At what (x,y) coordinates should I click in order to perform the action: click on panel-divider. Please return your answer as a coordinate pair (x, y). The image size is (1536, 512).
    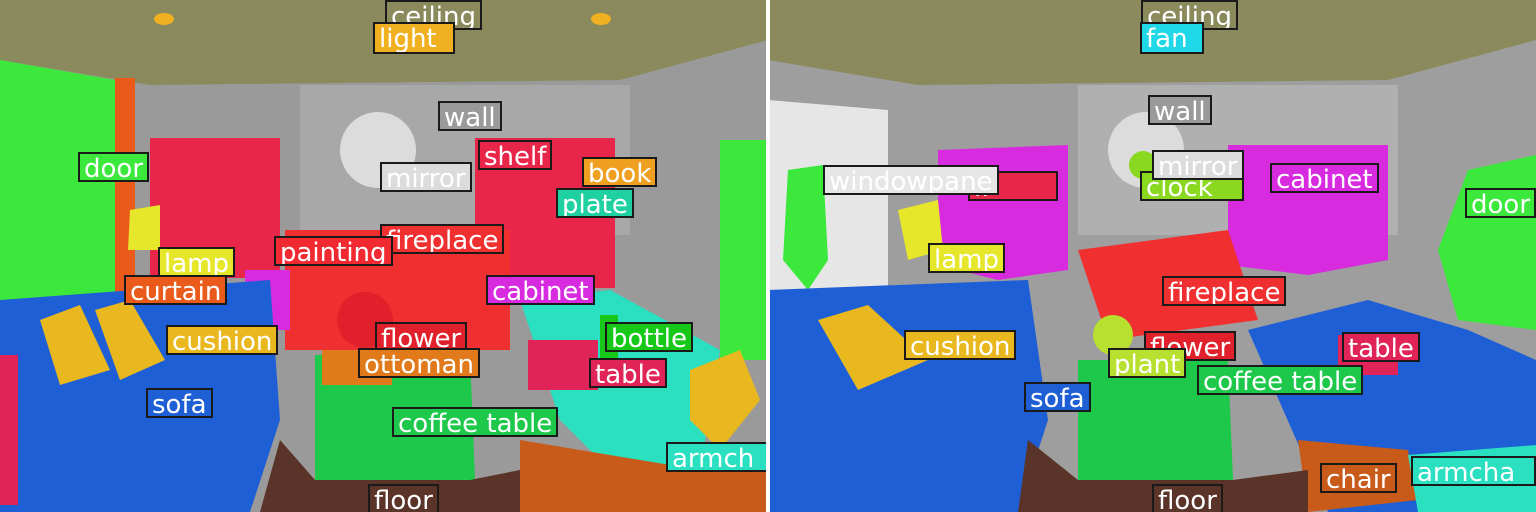
    Looking at the image, I should click on (768, 256).